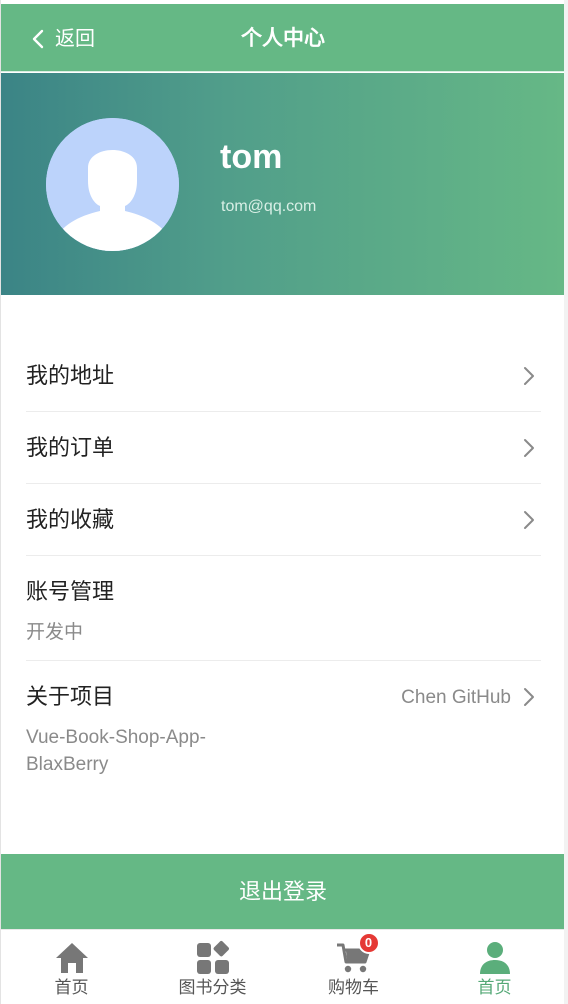 Image resolution: width=568 pixels, height=1004 pixels. I want to click on page-title: 个人中心, so click(283, 38).